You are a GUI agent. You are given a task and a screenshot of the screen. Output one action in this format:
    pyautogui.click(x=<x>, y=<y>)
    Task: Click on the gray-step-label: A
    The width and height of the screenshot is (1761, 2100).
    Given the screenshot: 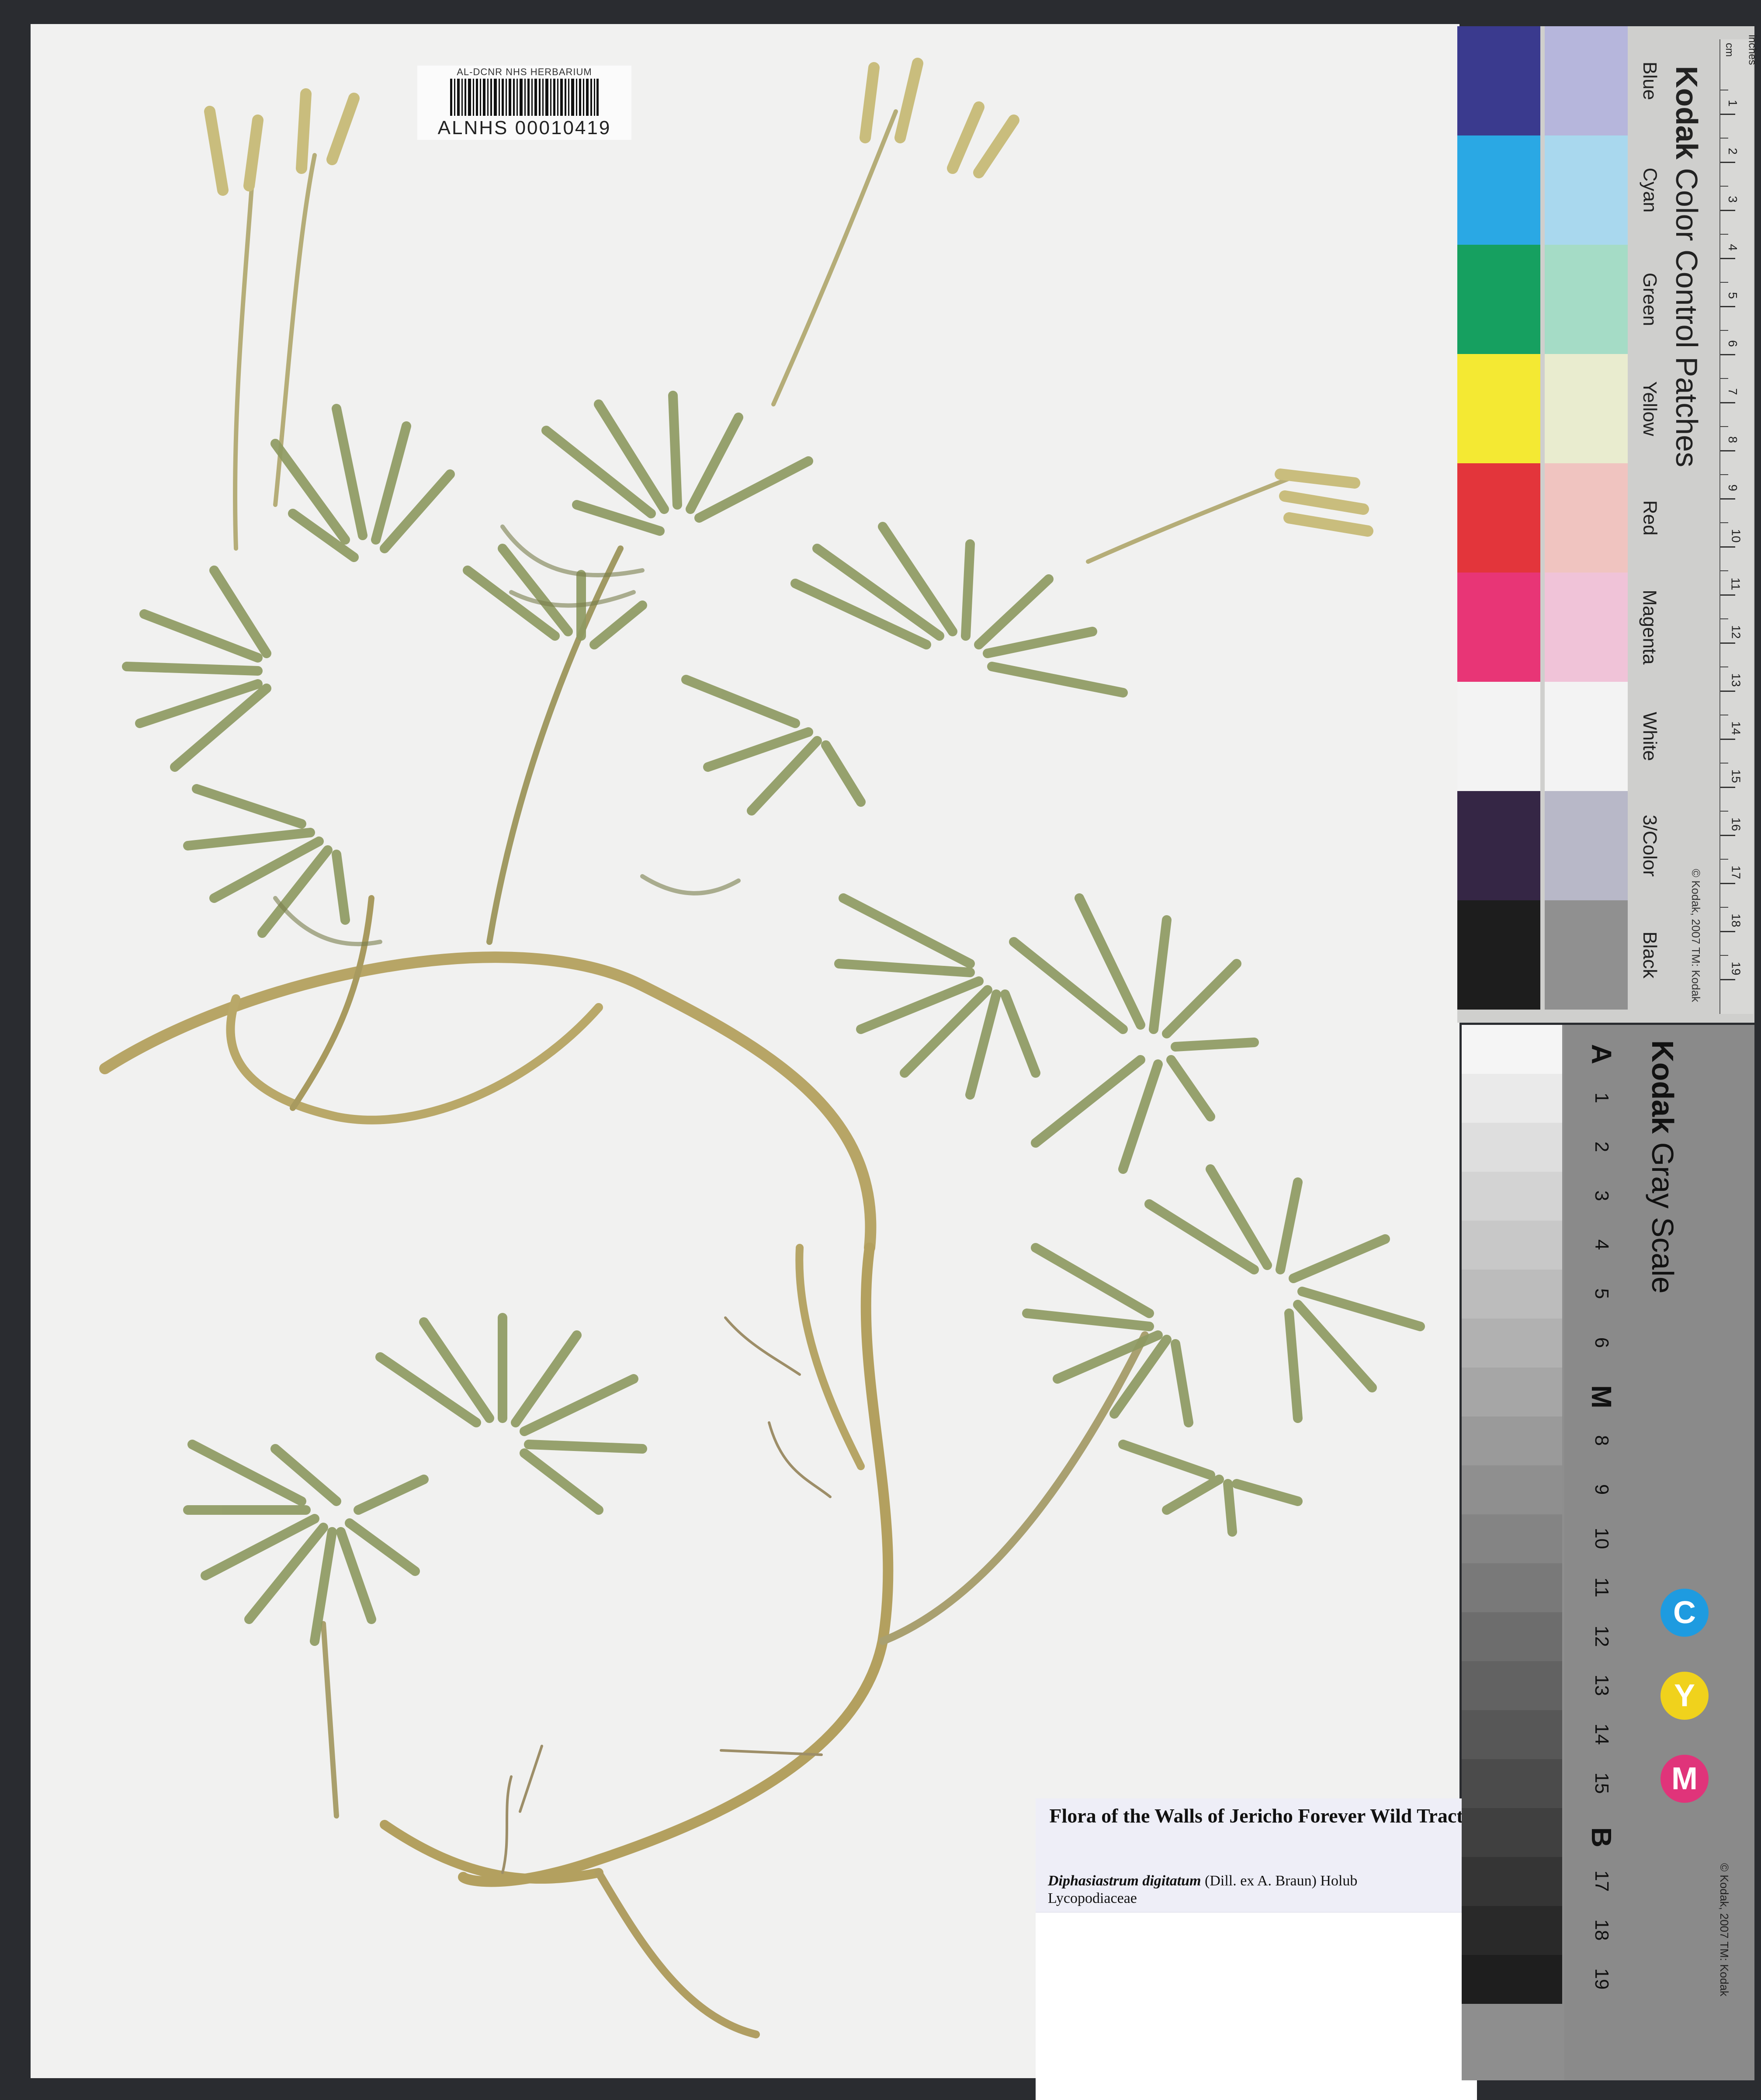 What is the action you would take?
    pyautogui.click(x=1601, y=1054)
    